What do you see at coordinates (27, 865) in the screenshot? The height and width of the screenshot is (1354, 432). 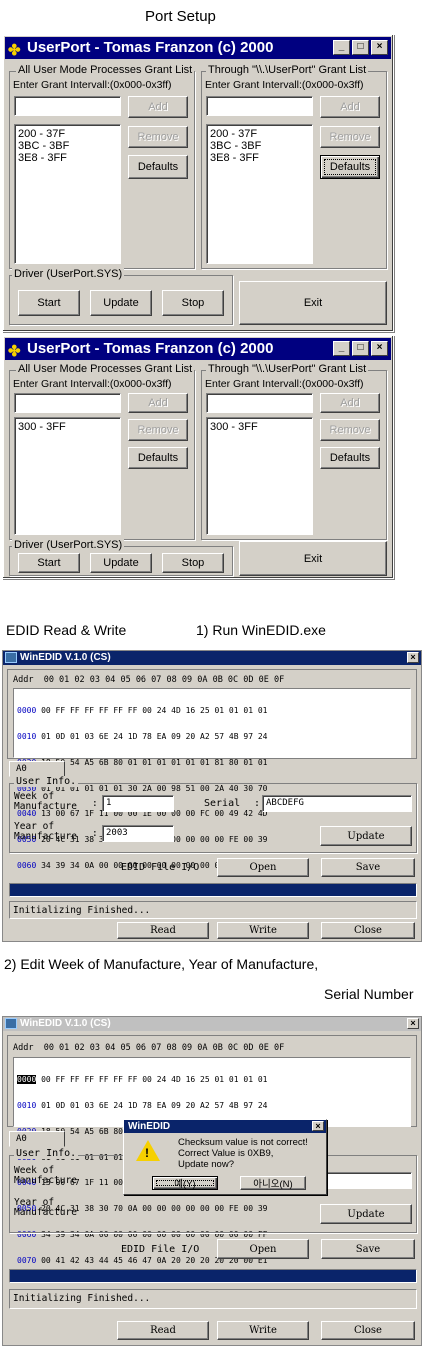 I see `hex-addr: 0060` at bounding box center [27, 865].